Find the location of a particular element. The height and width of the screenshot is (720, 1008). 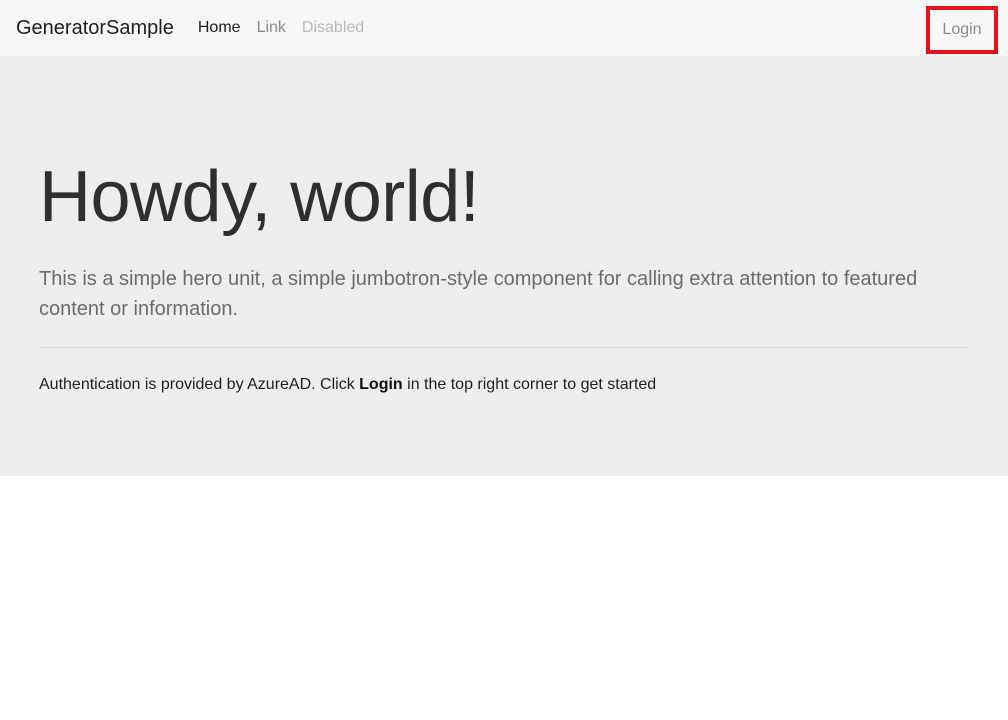

auth-info-login-emphasis: Login is located at coordinates (381, 384).